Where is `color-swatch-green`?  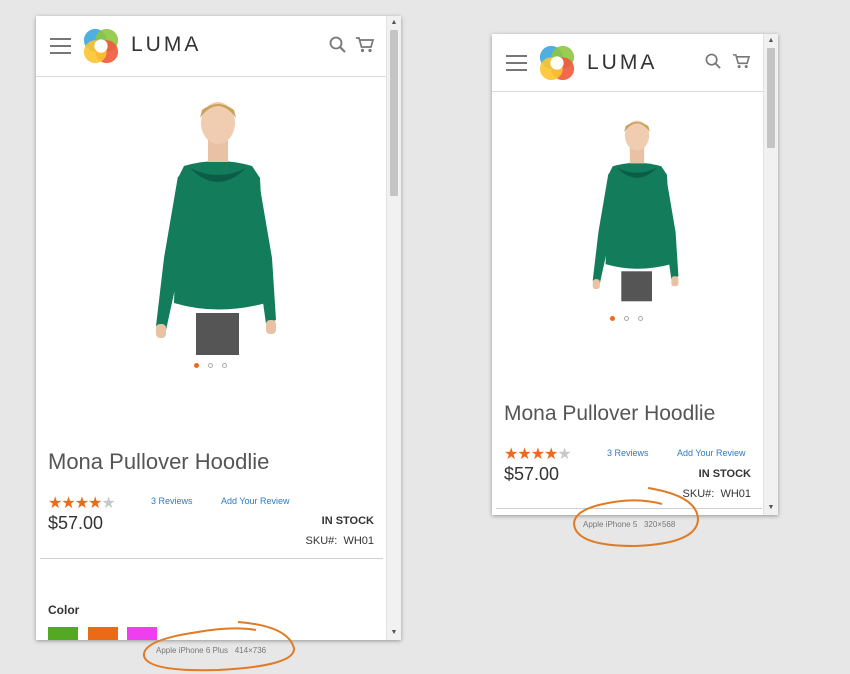
color-swatch-green is located at coordinates (63, 633).